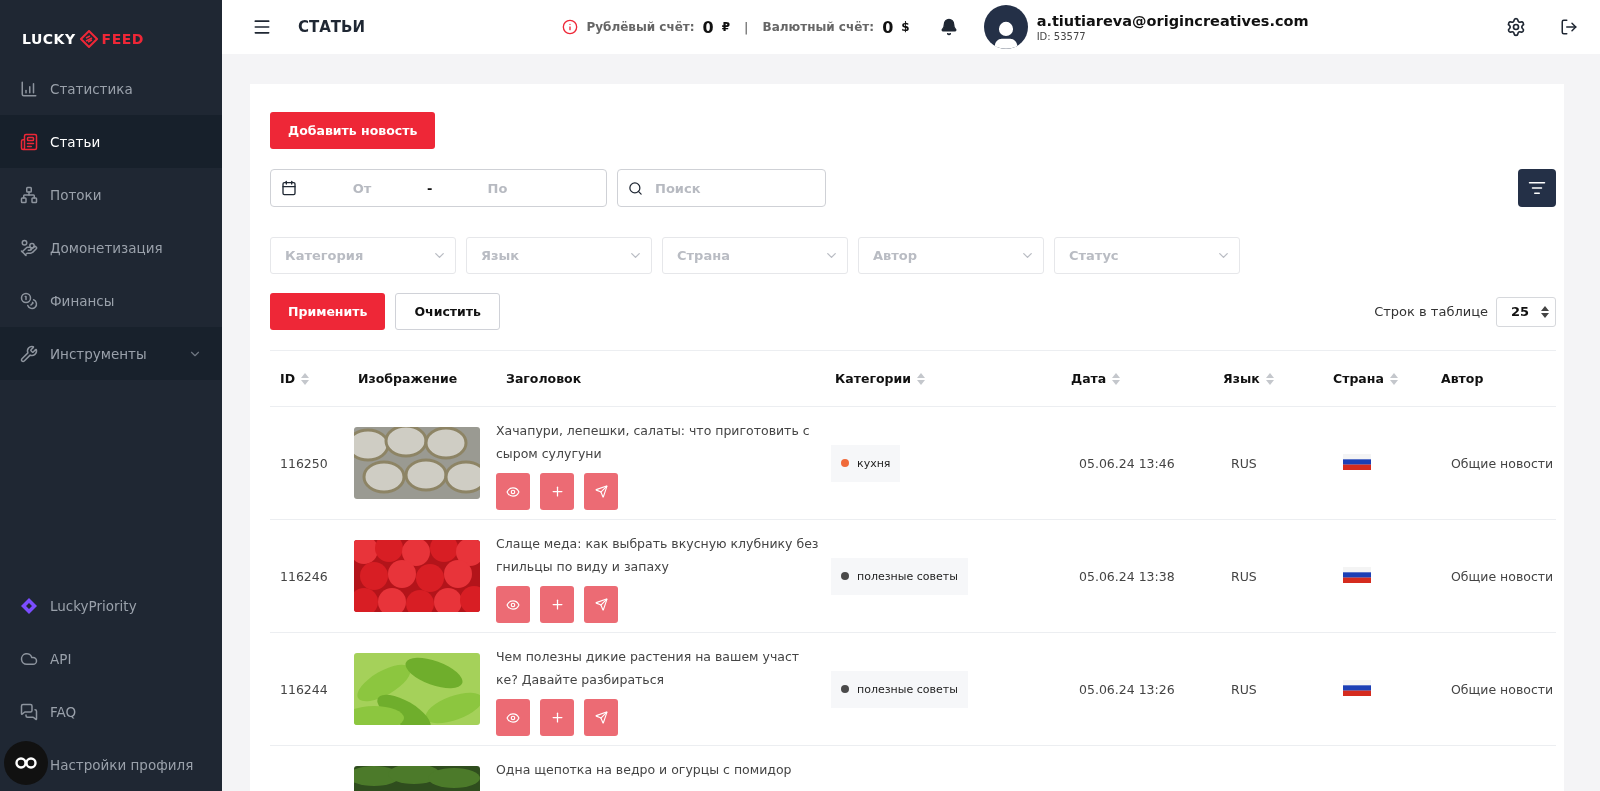 This screenshot has width=1600, height=791. Describe the element at coordinates (635, 188) in the screenshot. I see `search-icon` at that location.